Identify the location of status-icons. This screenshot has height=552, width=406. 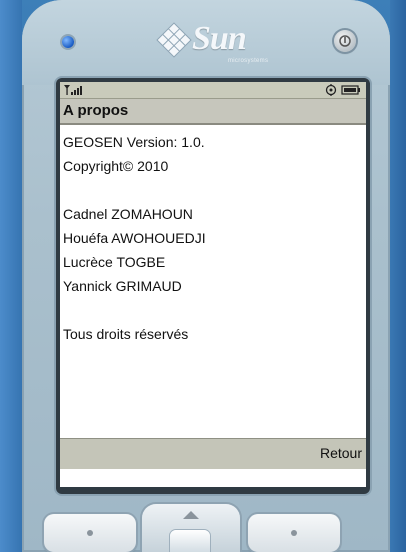
(342, 90).